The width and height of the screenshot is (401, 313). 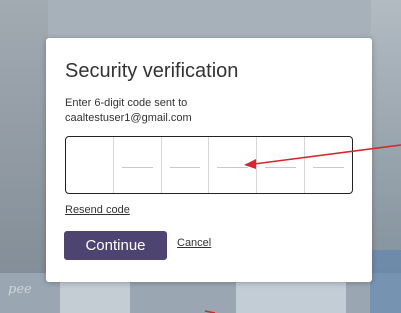 I want to click on verification-code-input, so click(x=209, y=165).